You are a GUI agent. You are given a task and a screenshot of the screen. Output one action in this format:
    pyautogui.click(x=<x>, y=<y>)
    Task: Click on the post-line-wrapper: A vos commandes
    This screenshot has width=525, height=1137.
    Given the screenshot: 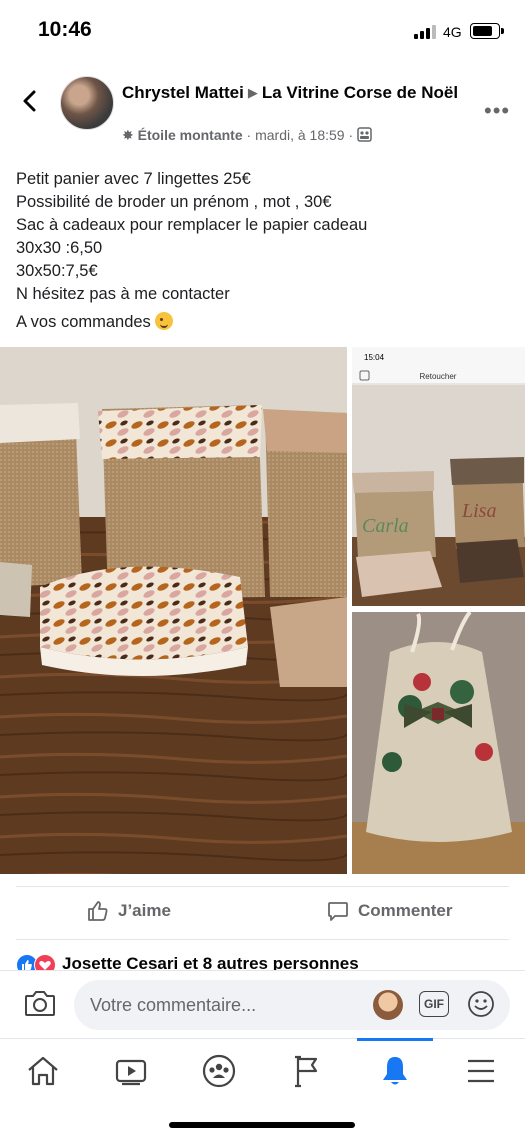 What is the action you would take?
    pyautogui.click(x=263, y=322)
    